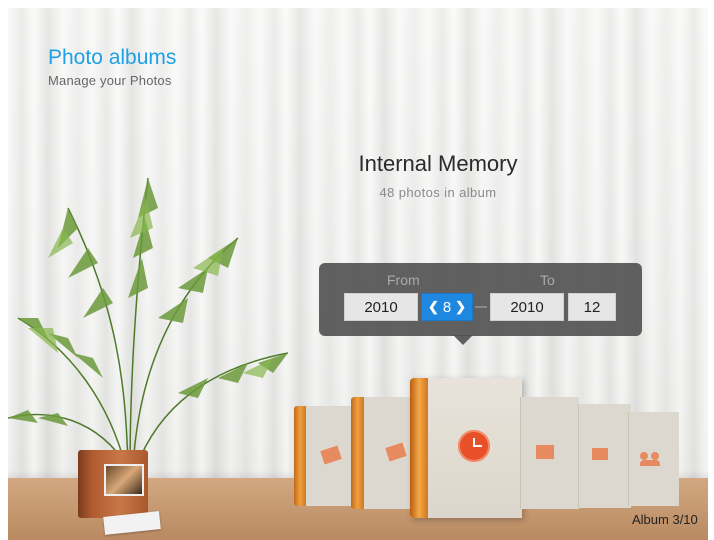 The width and height of the screenshot is (714, 540). I want to click on clock-icon, so click(474, 446).